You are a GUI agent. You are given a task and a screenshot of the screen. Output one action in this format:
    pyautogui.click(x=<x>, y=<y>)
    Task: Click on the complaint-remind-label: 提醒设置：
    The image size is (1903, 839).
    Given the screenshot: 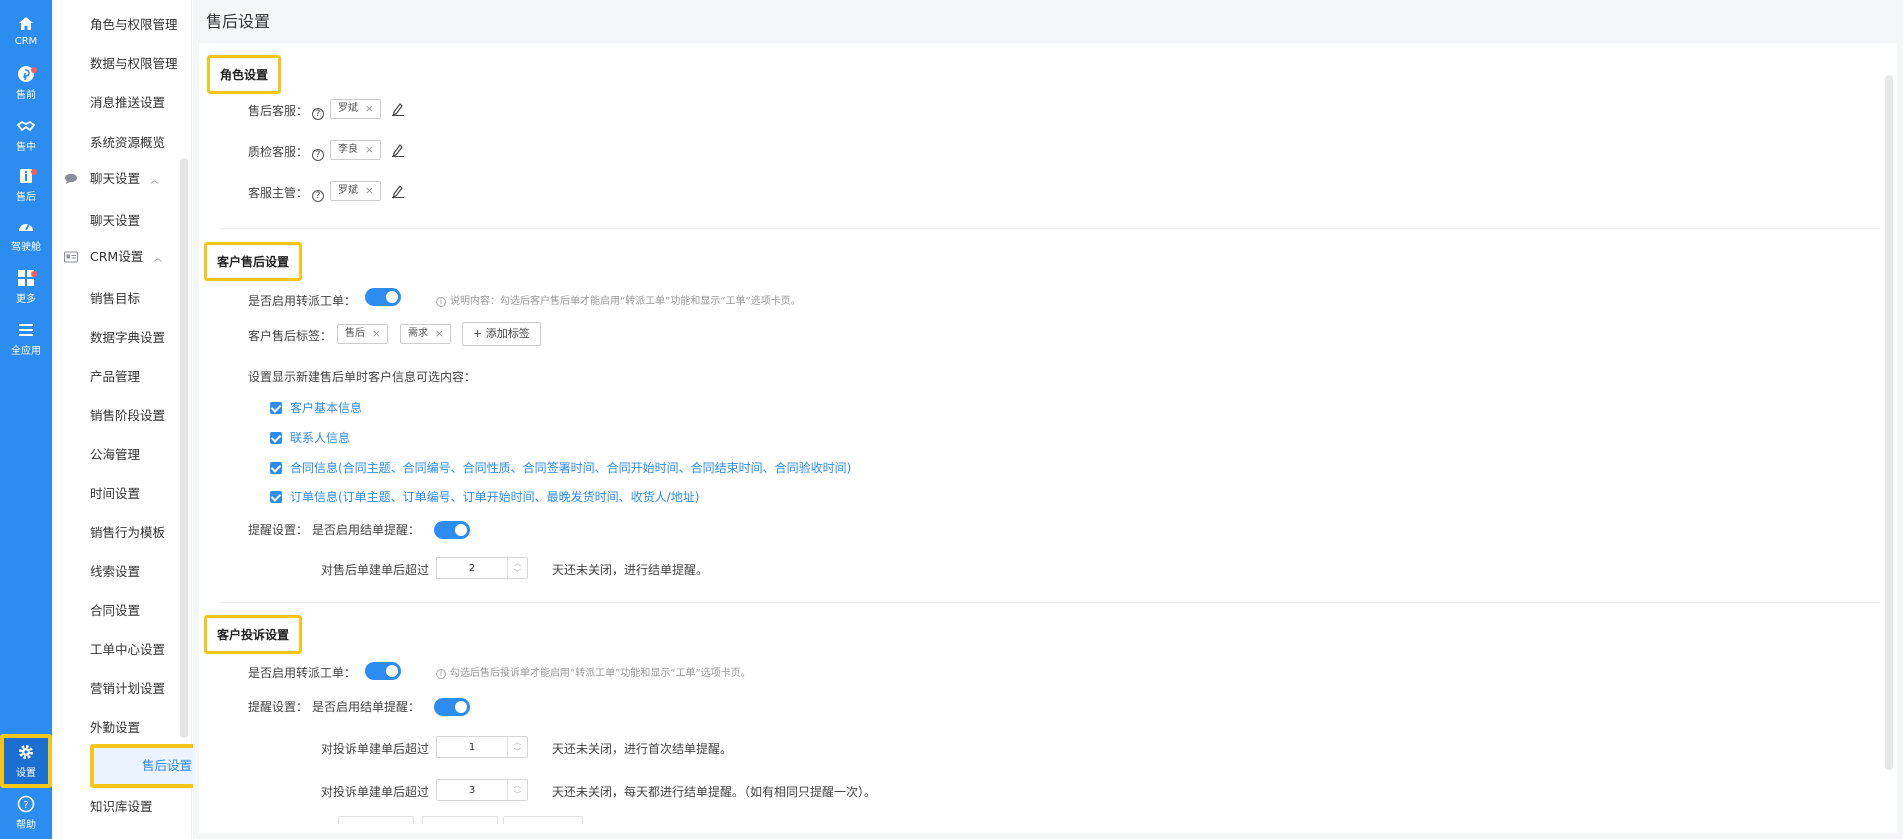 What is the action you would take?
    pyautogui.click(x=278, y=707)
    